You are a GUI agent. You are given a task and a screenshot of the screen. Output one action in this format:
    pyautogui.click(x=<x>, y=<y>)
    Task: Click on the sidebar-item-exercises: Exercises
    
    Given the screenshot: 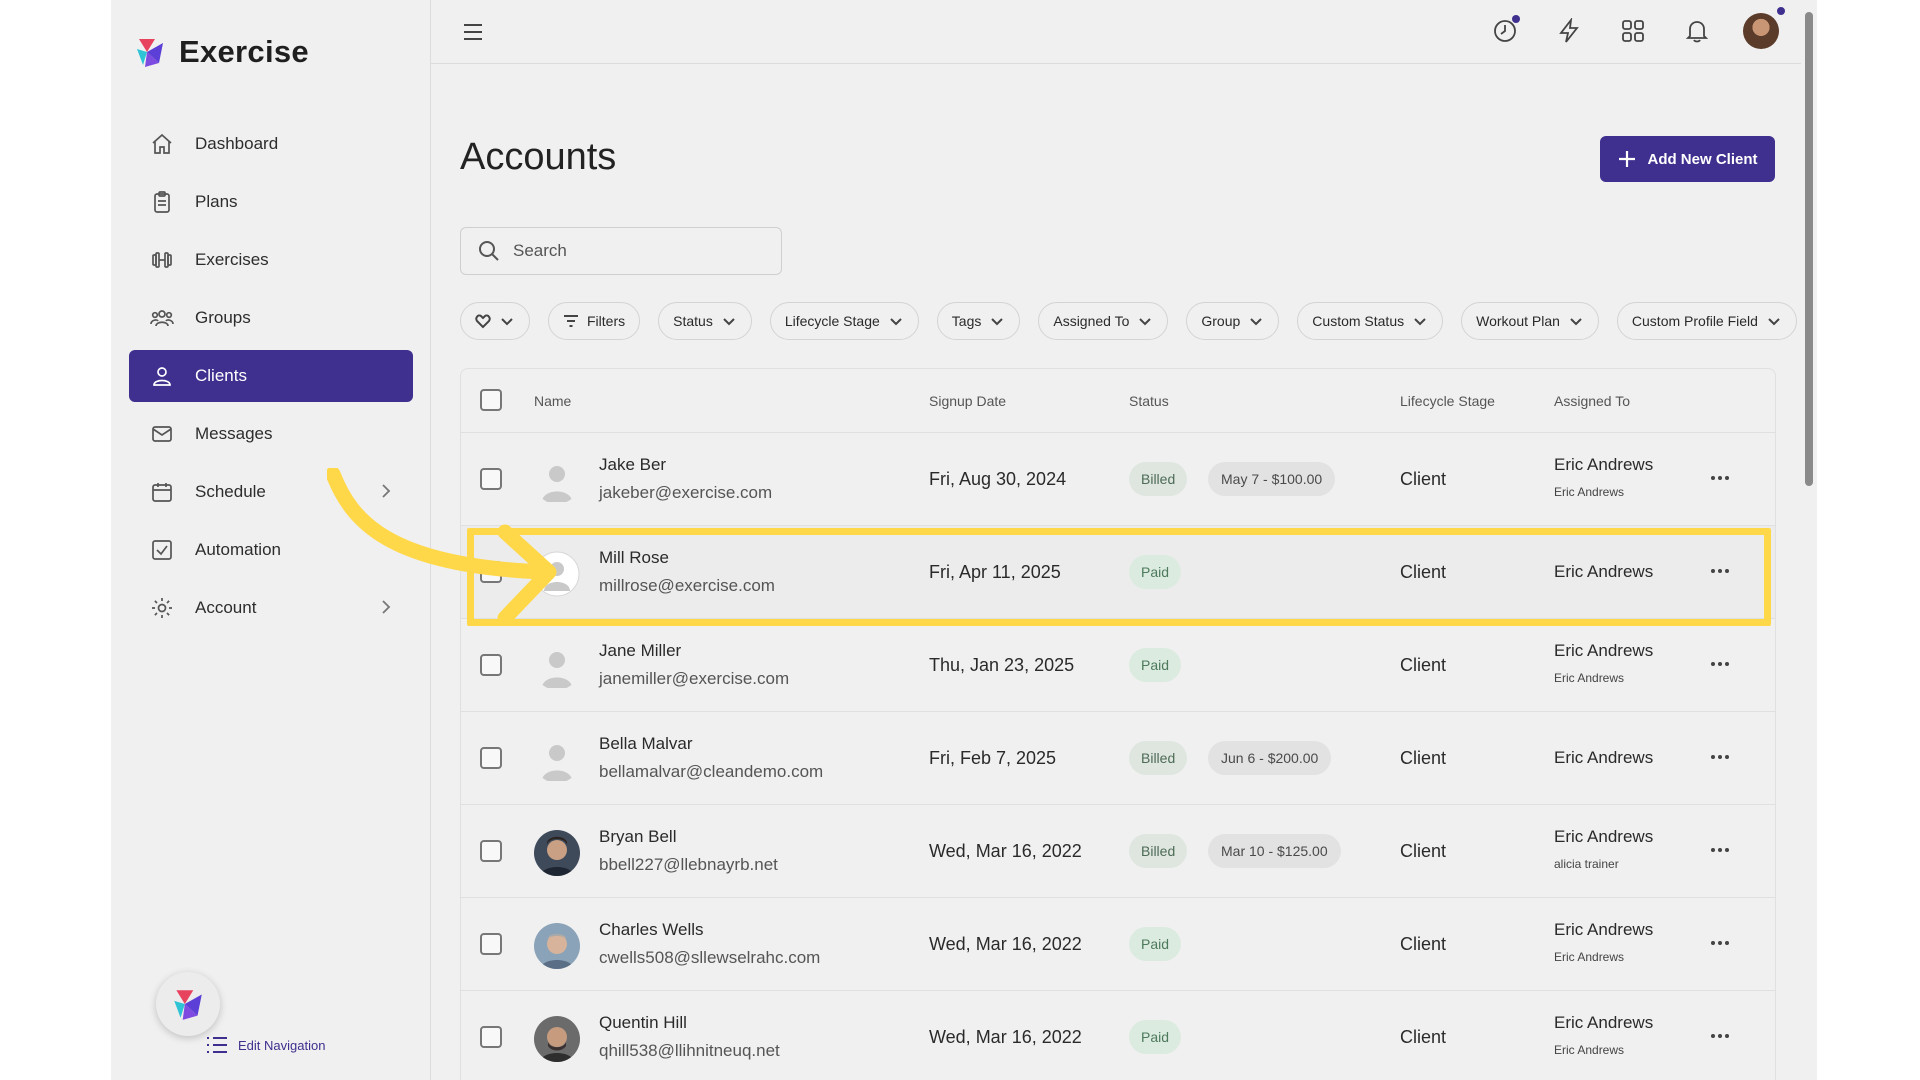 What is the action you would take?
    pyautogui.click(x=271, y=260)
    